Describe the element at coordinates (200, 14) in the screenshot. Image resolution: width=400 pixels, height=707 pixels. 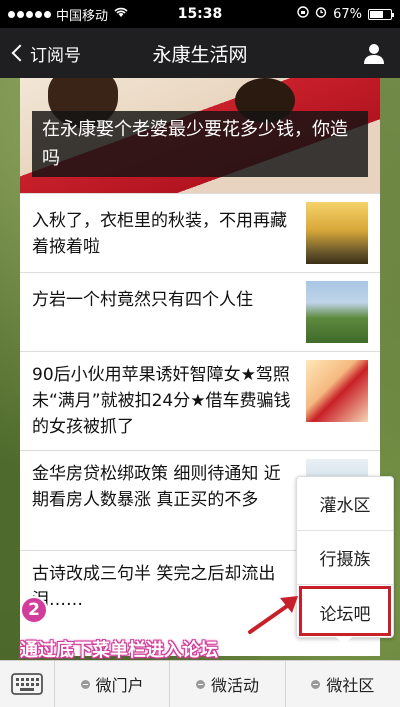
I see `status-bar: 中国移动 15:38 67%` at that location.